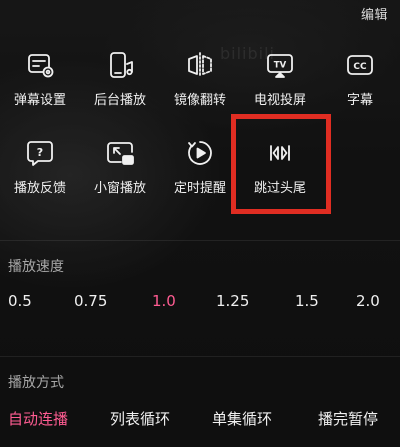  I want to click on tv-cast-button: TV 电视投屏, so click(280, 83).